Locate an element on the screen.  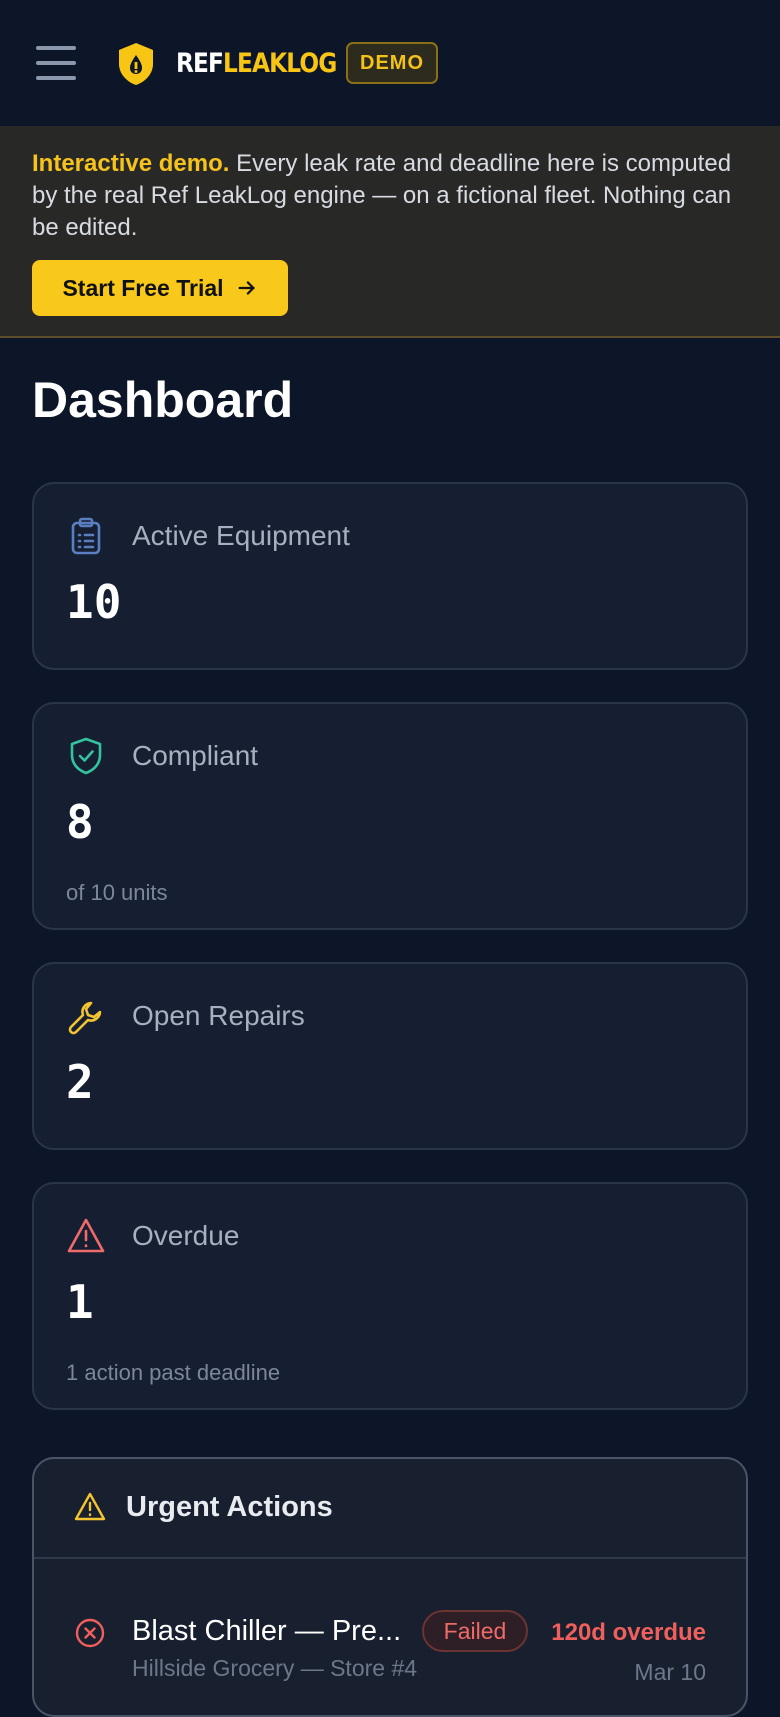
stat-subtext: 1 action past deadline is located at coordinates (173, 1372).